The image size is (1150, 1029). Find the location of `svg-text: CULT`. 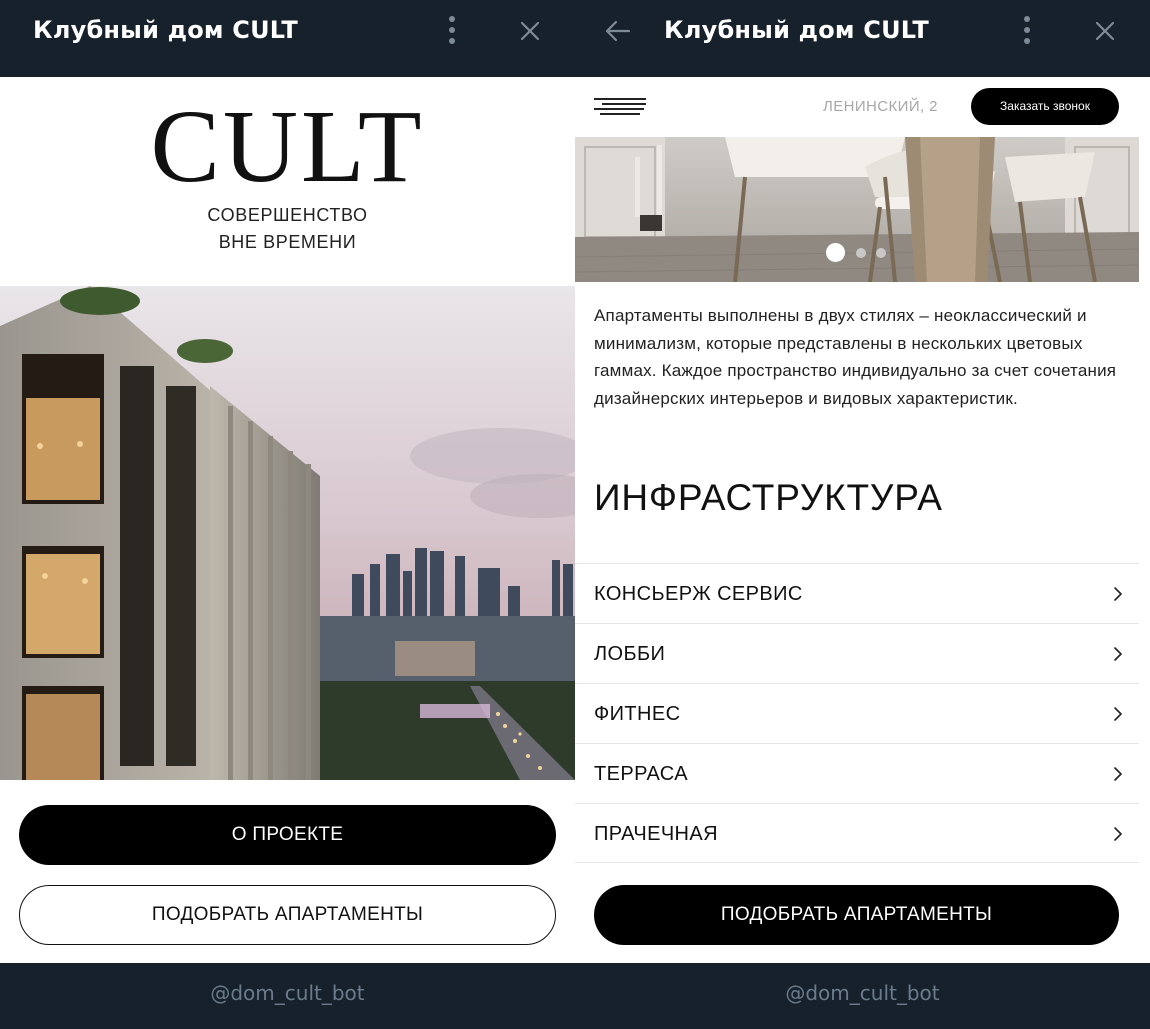

svg-text: CULT is located at coordinates (288, 141).